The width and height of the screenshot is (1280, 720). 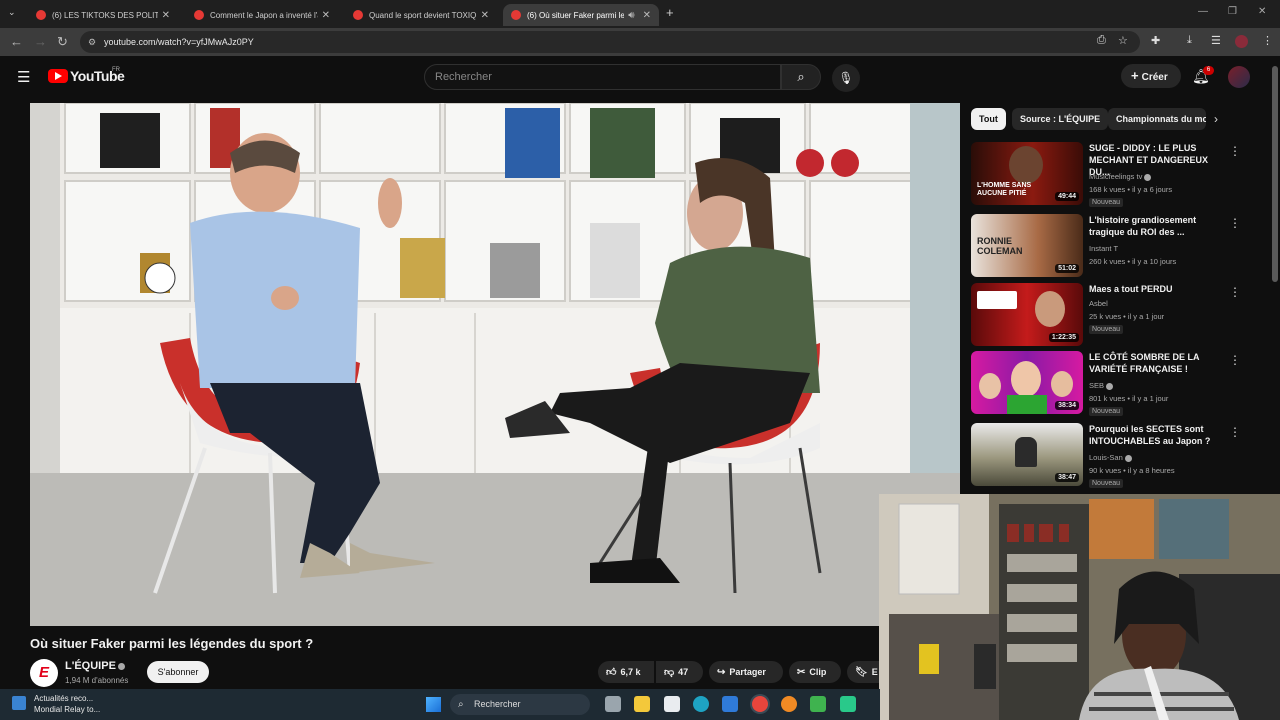 What do you see at coordinates (103, 15) in the screenshot?
I see `browser-tab-1: (6) LES TIKTOKS DES POLITIQUES ✕` at bounding box center [103, 15].